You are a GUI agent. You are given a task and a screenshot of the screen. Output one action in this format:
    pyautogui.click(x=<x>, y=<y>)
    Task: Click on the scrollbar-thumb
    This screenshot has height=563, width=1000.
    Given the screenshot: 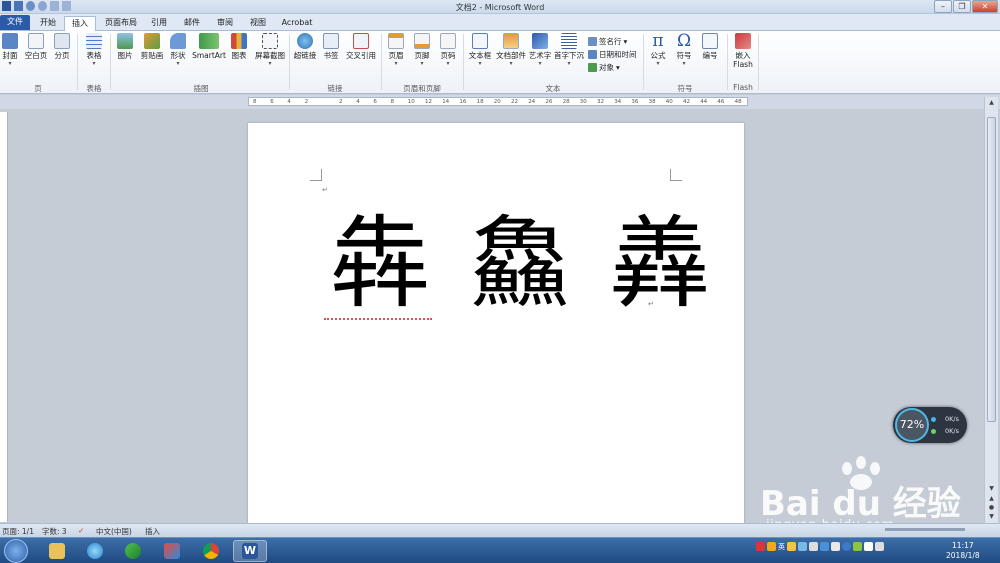 What is the action you would take?
    pyautogui.click(x=991, y=269)
    